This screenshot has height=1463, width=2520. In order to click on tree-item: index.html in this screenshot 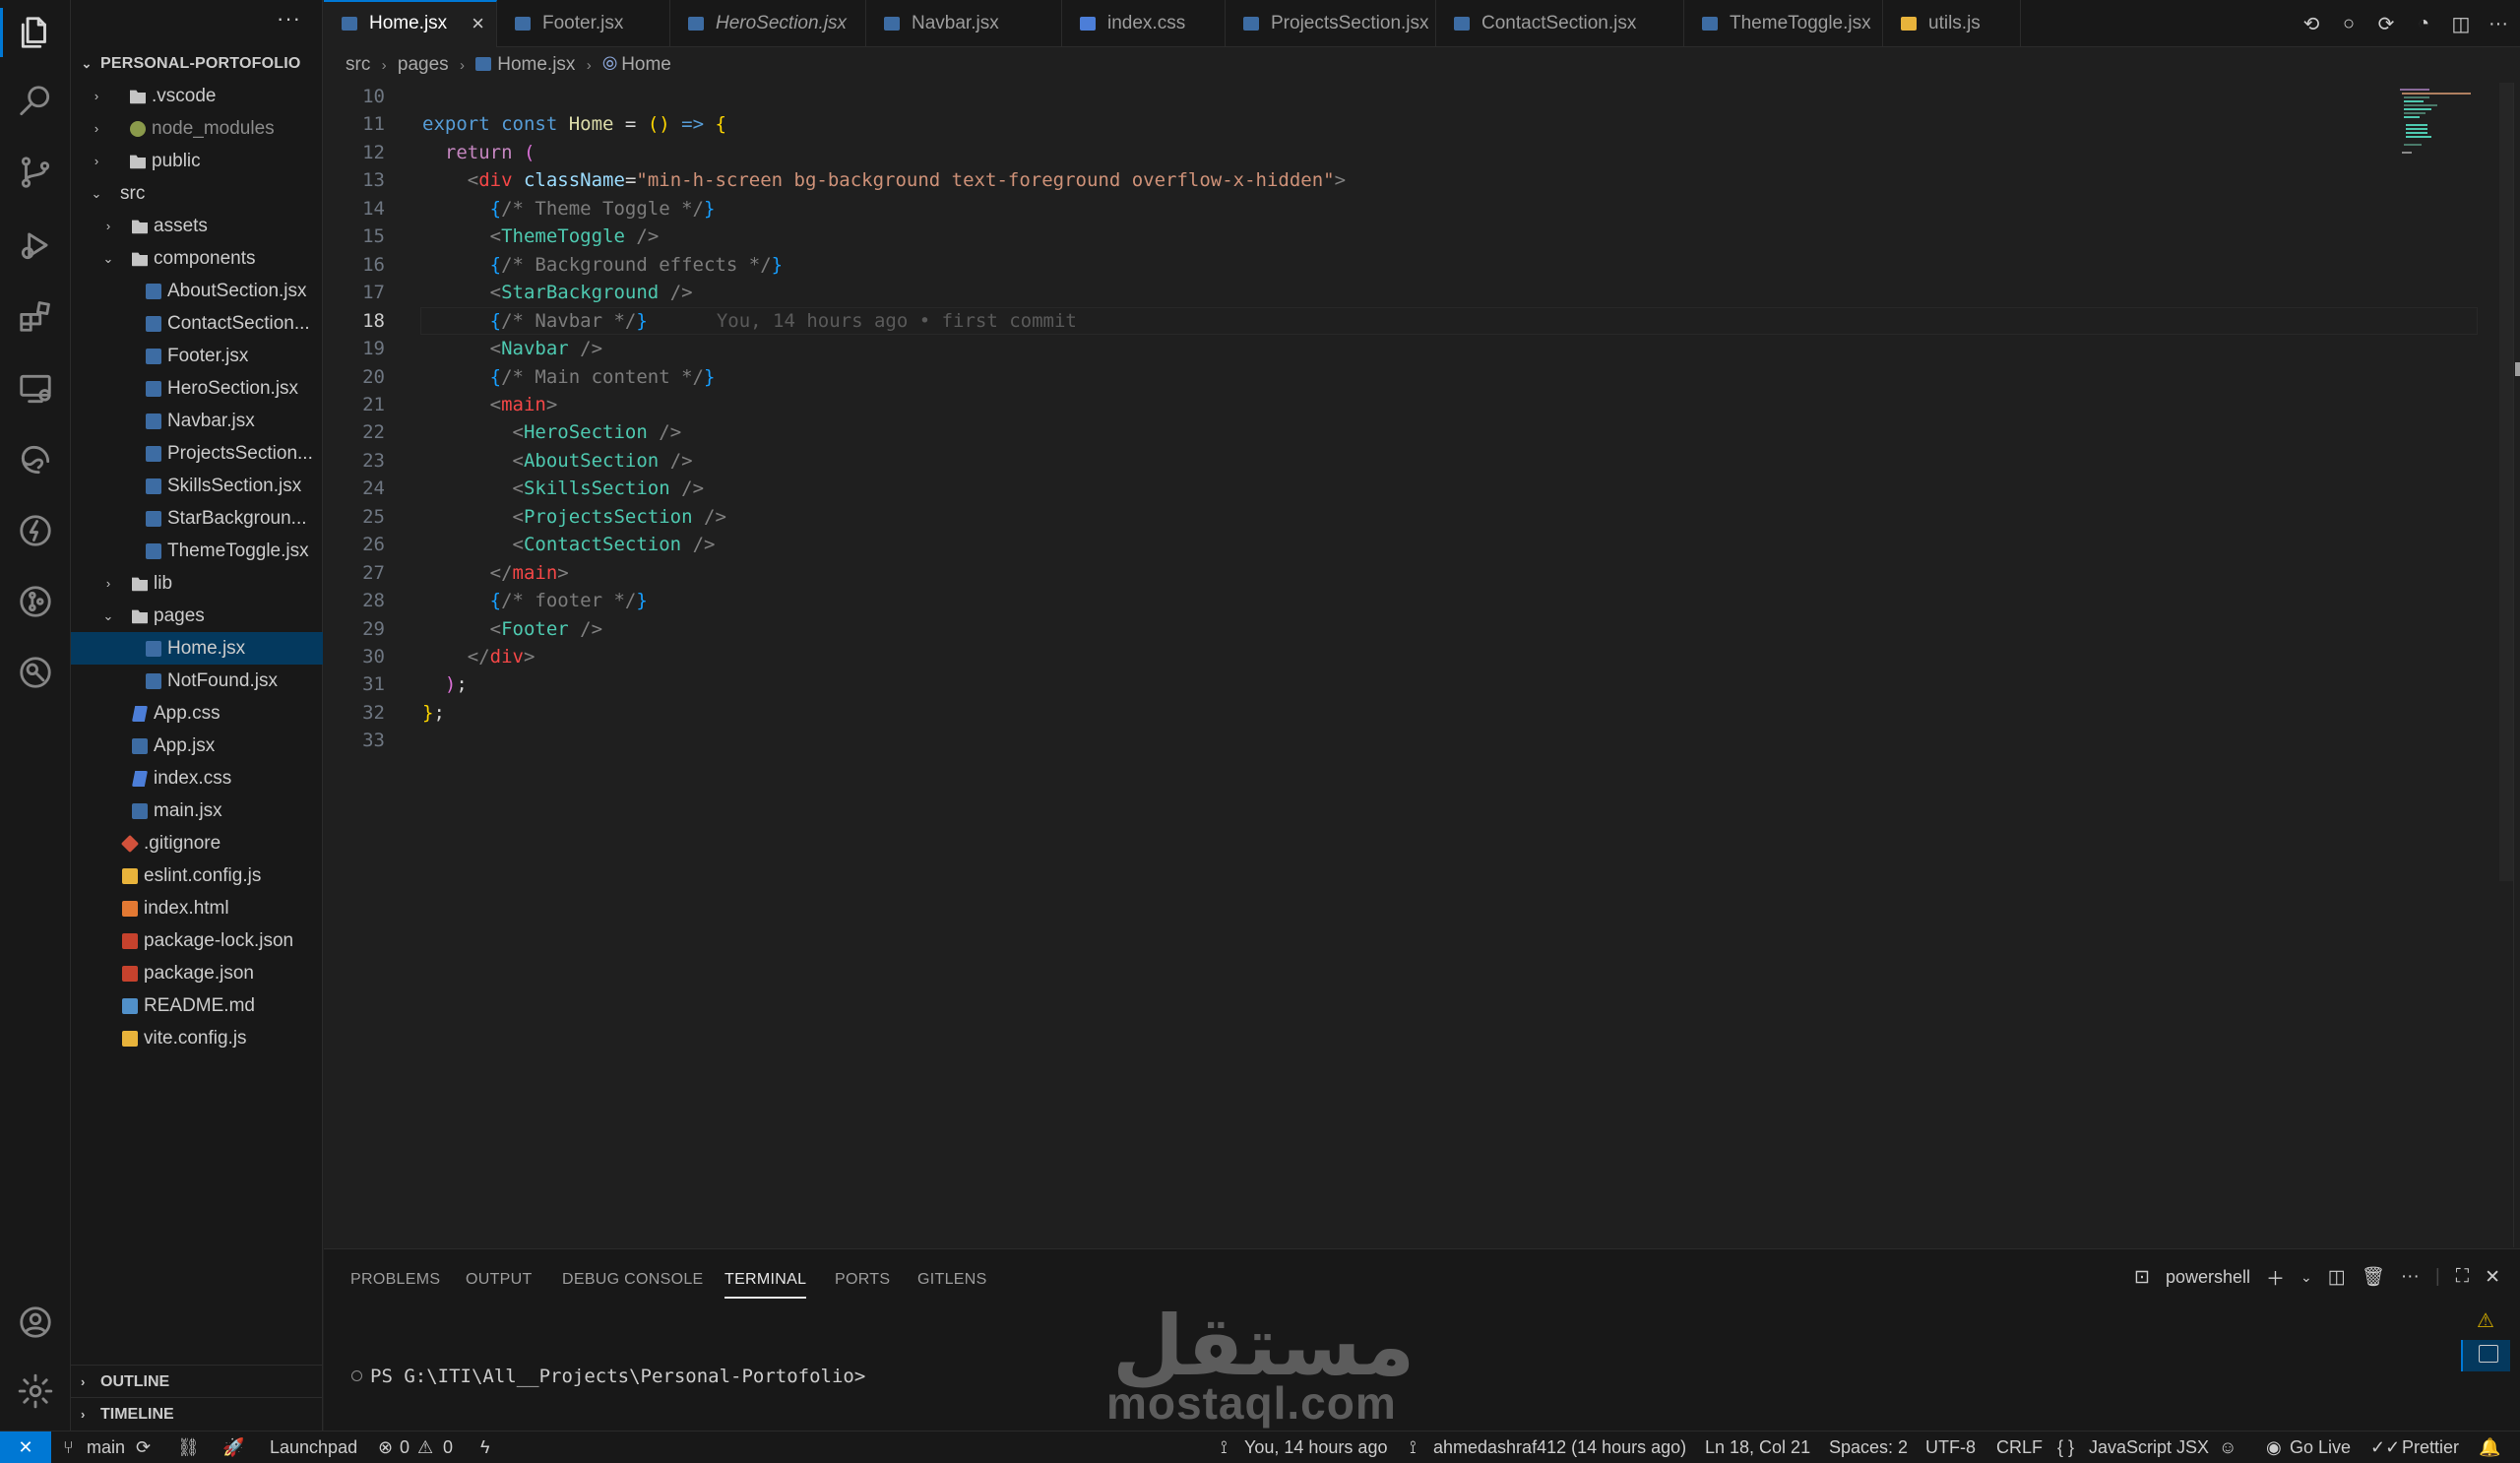, I will do `click(197, 908)`.